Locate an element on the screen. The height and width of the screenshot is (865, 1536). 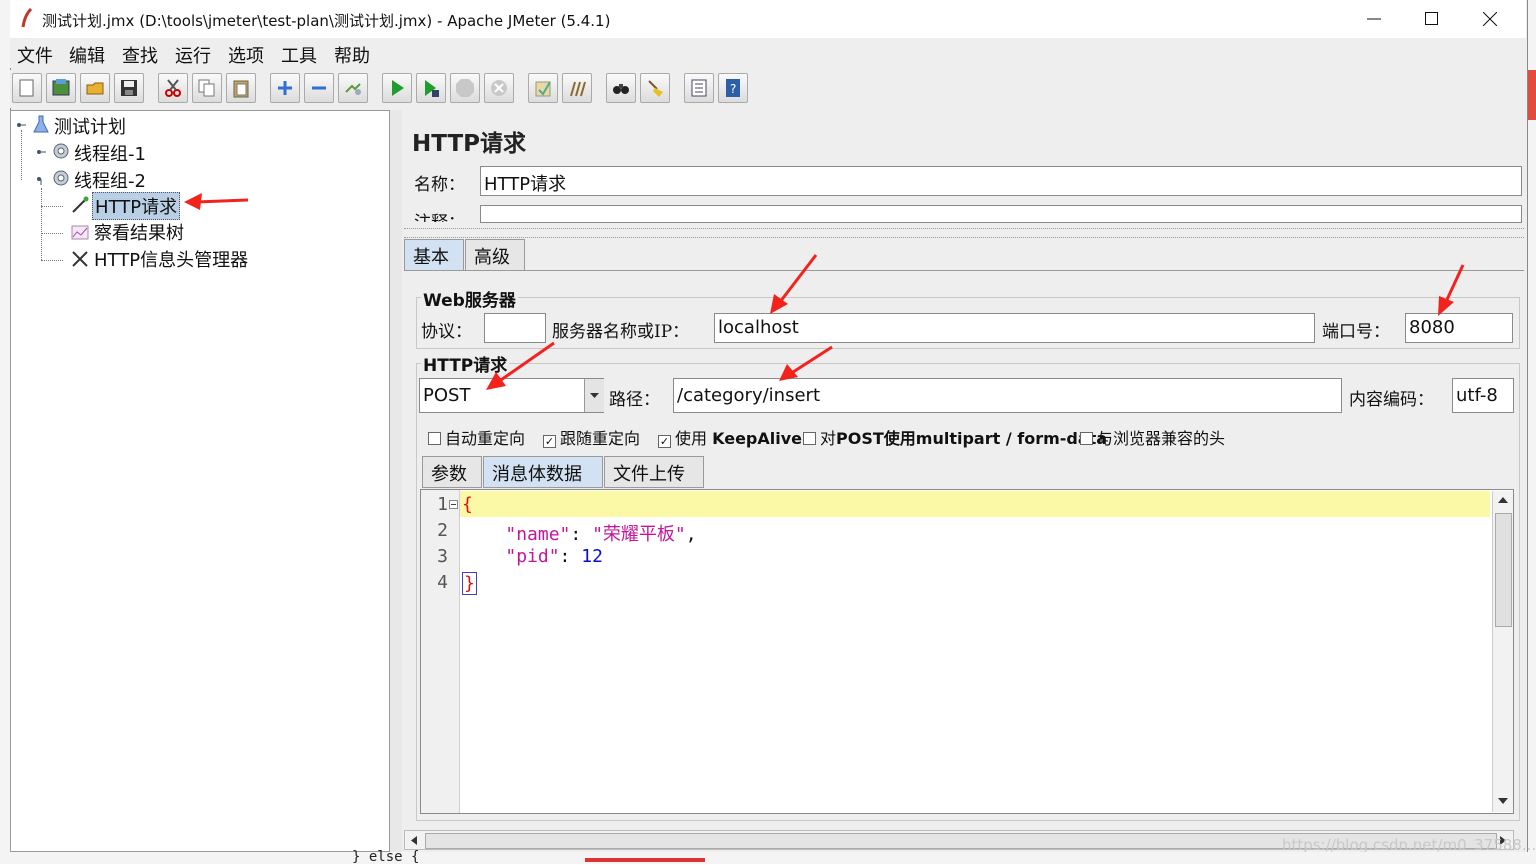
paste-button is located at coordinates (241, 88).